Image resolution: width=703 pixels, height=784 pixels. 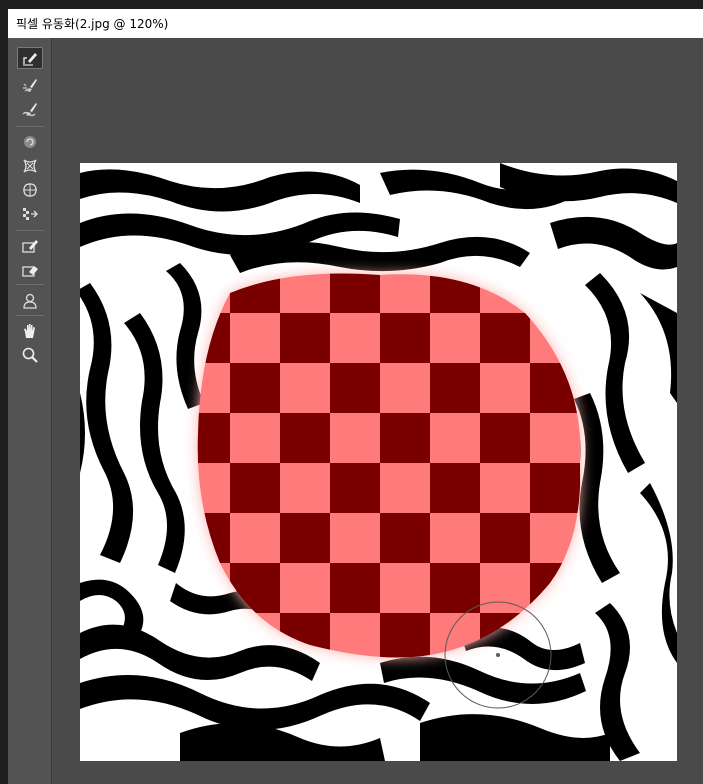 What do you see at coordinates (351, 4) in the screenshot?
I see `window-top-strip` at bounding box center [351, 4].